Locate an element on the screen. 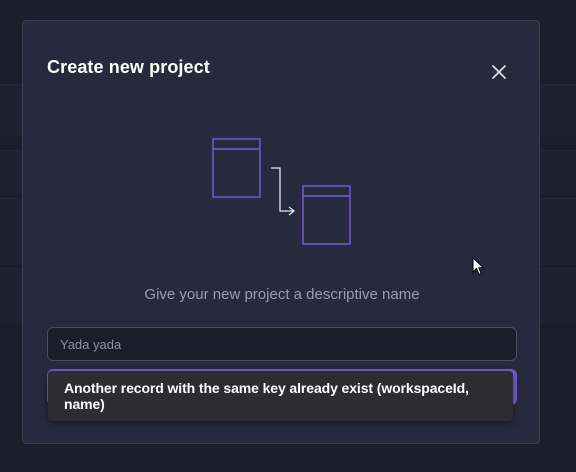 The width and height of the screenshot is (576, 472). dialog-title: Create new project is located at coordinates (128, 67).